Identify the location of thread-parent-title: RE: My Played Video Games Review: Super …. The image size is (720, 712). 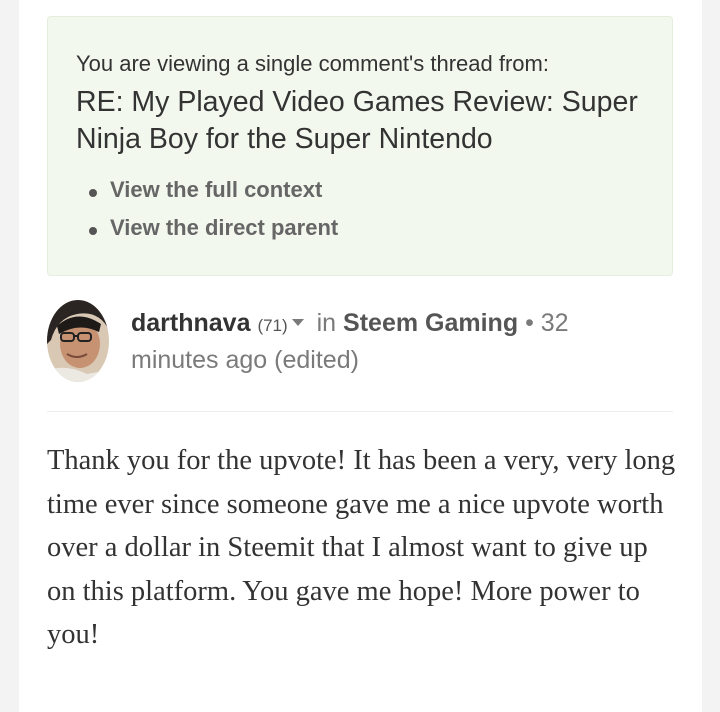
(366, 121).